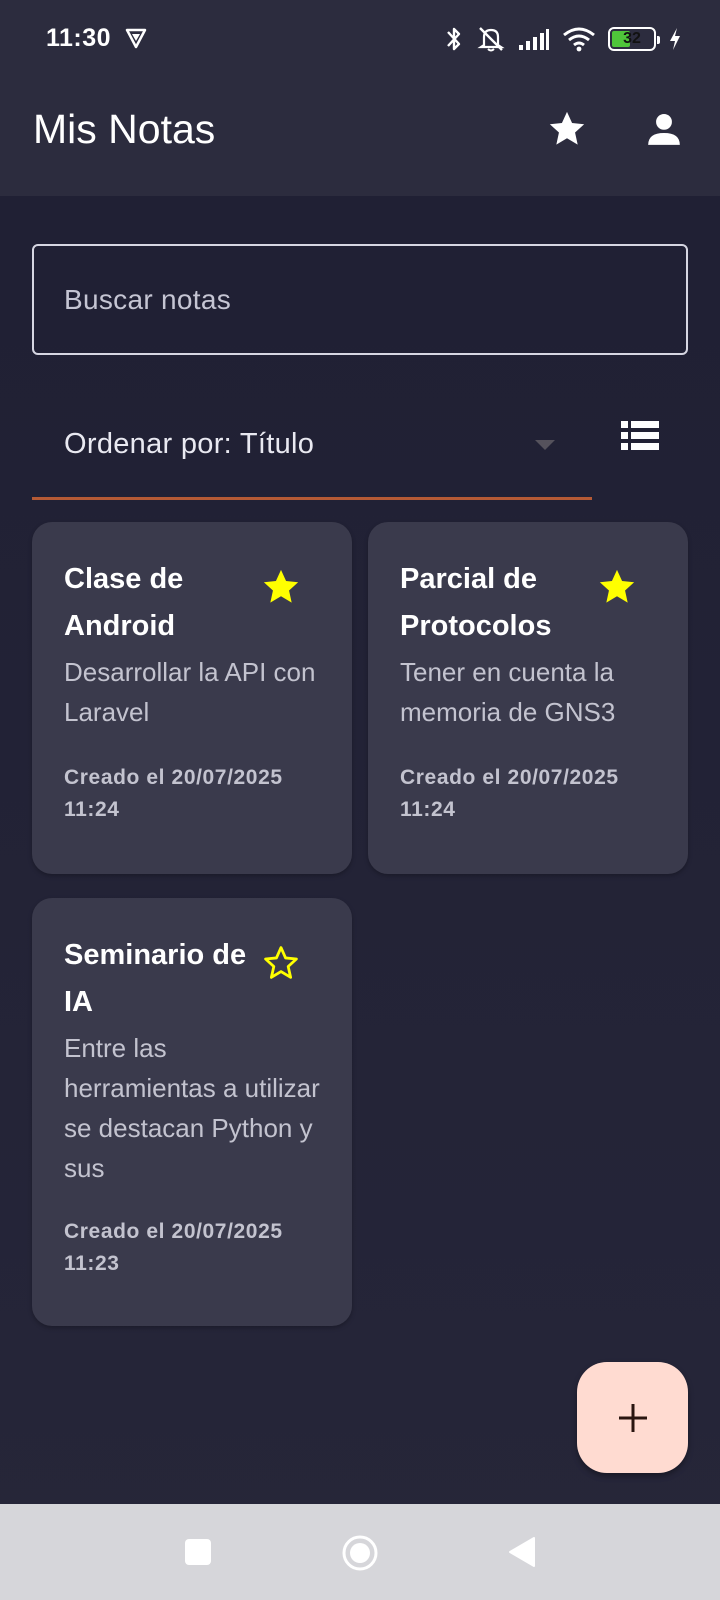  I want to click on signal-icon, so click(534, 39).